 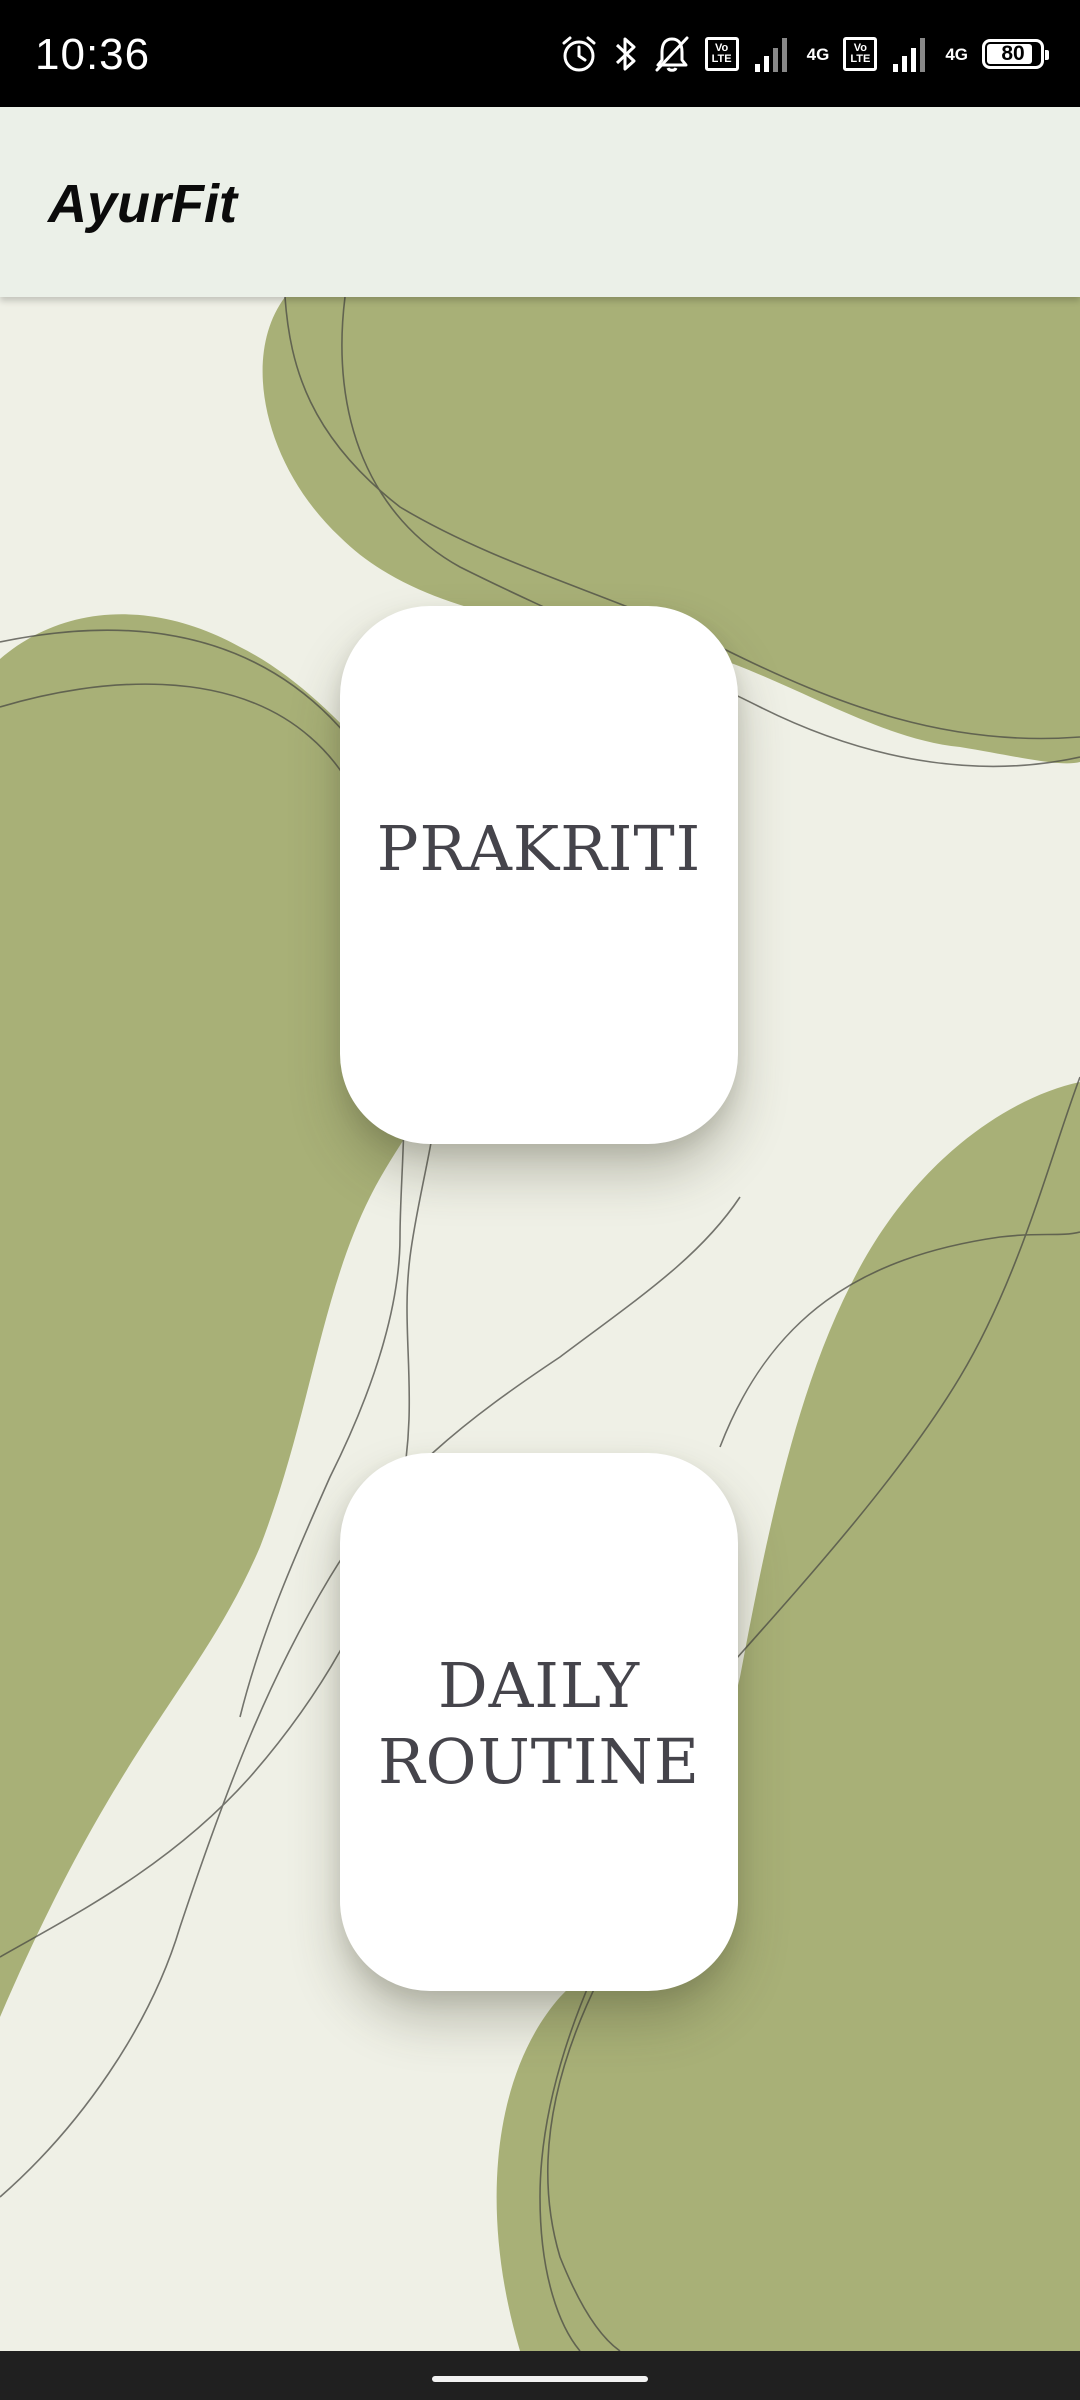 What do you see at coordinates (956, 54) in the screenshot?
I see `network-type-2: 4G` at bounding box center [956, 54].